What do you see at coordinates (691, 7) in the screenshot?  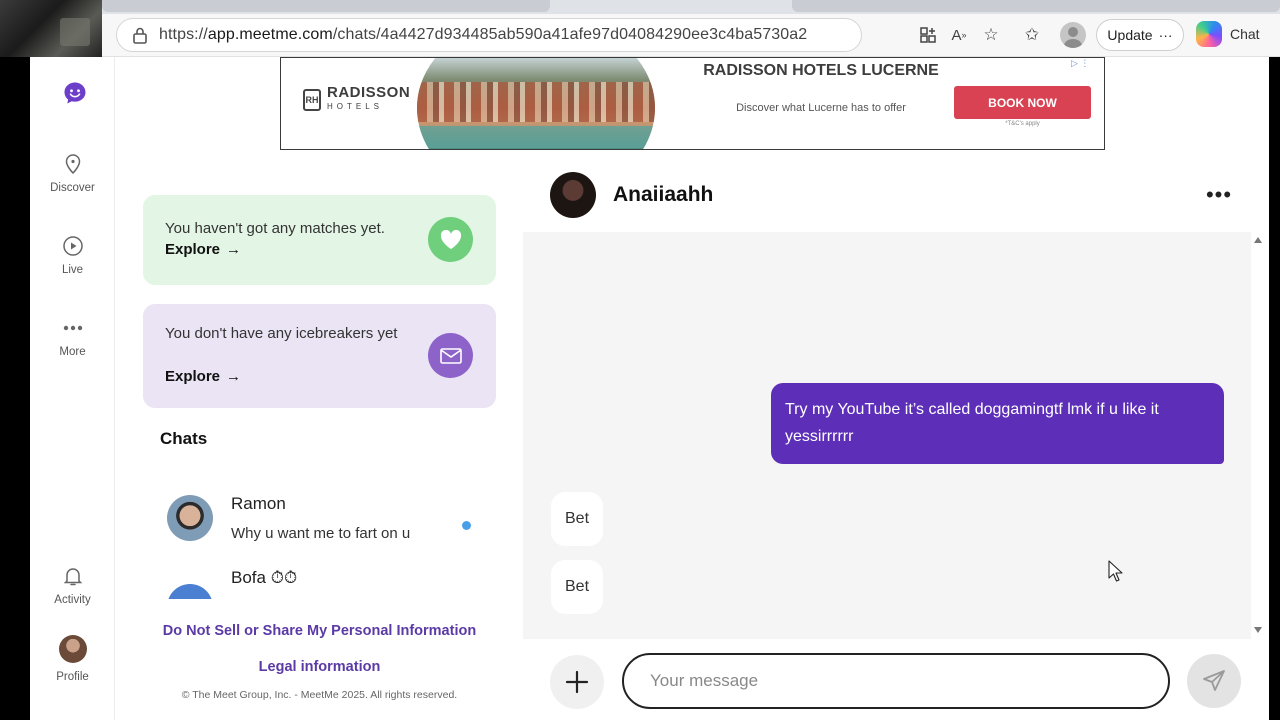 I see `browser-tab-strip` at bounding box center [691, 7].